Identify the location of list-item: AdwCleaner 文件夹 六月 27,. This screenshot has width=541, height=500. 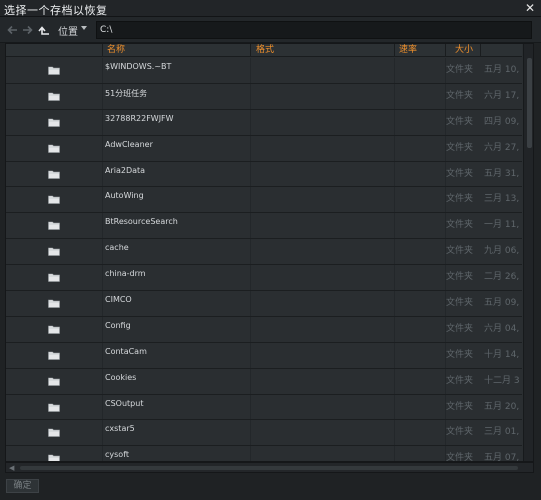
(264, 149).